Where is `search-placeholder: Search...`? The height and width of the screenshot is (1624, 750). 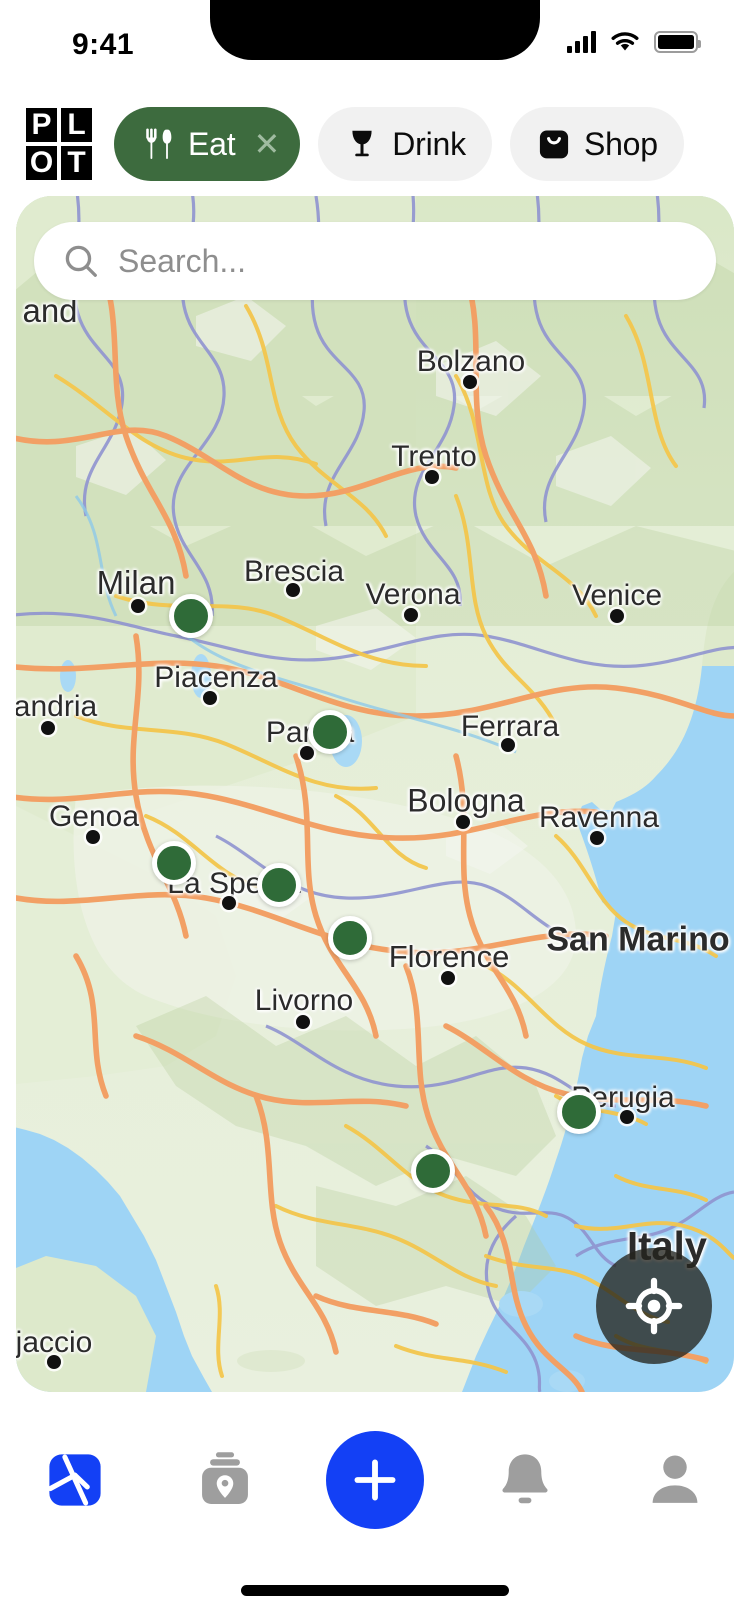 search-placeholder: Search... is located at coordinates (182, 260).